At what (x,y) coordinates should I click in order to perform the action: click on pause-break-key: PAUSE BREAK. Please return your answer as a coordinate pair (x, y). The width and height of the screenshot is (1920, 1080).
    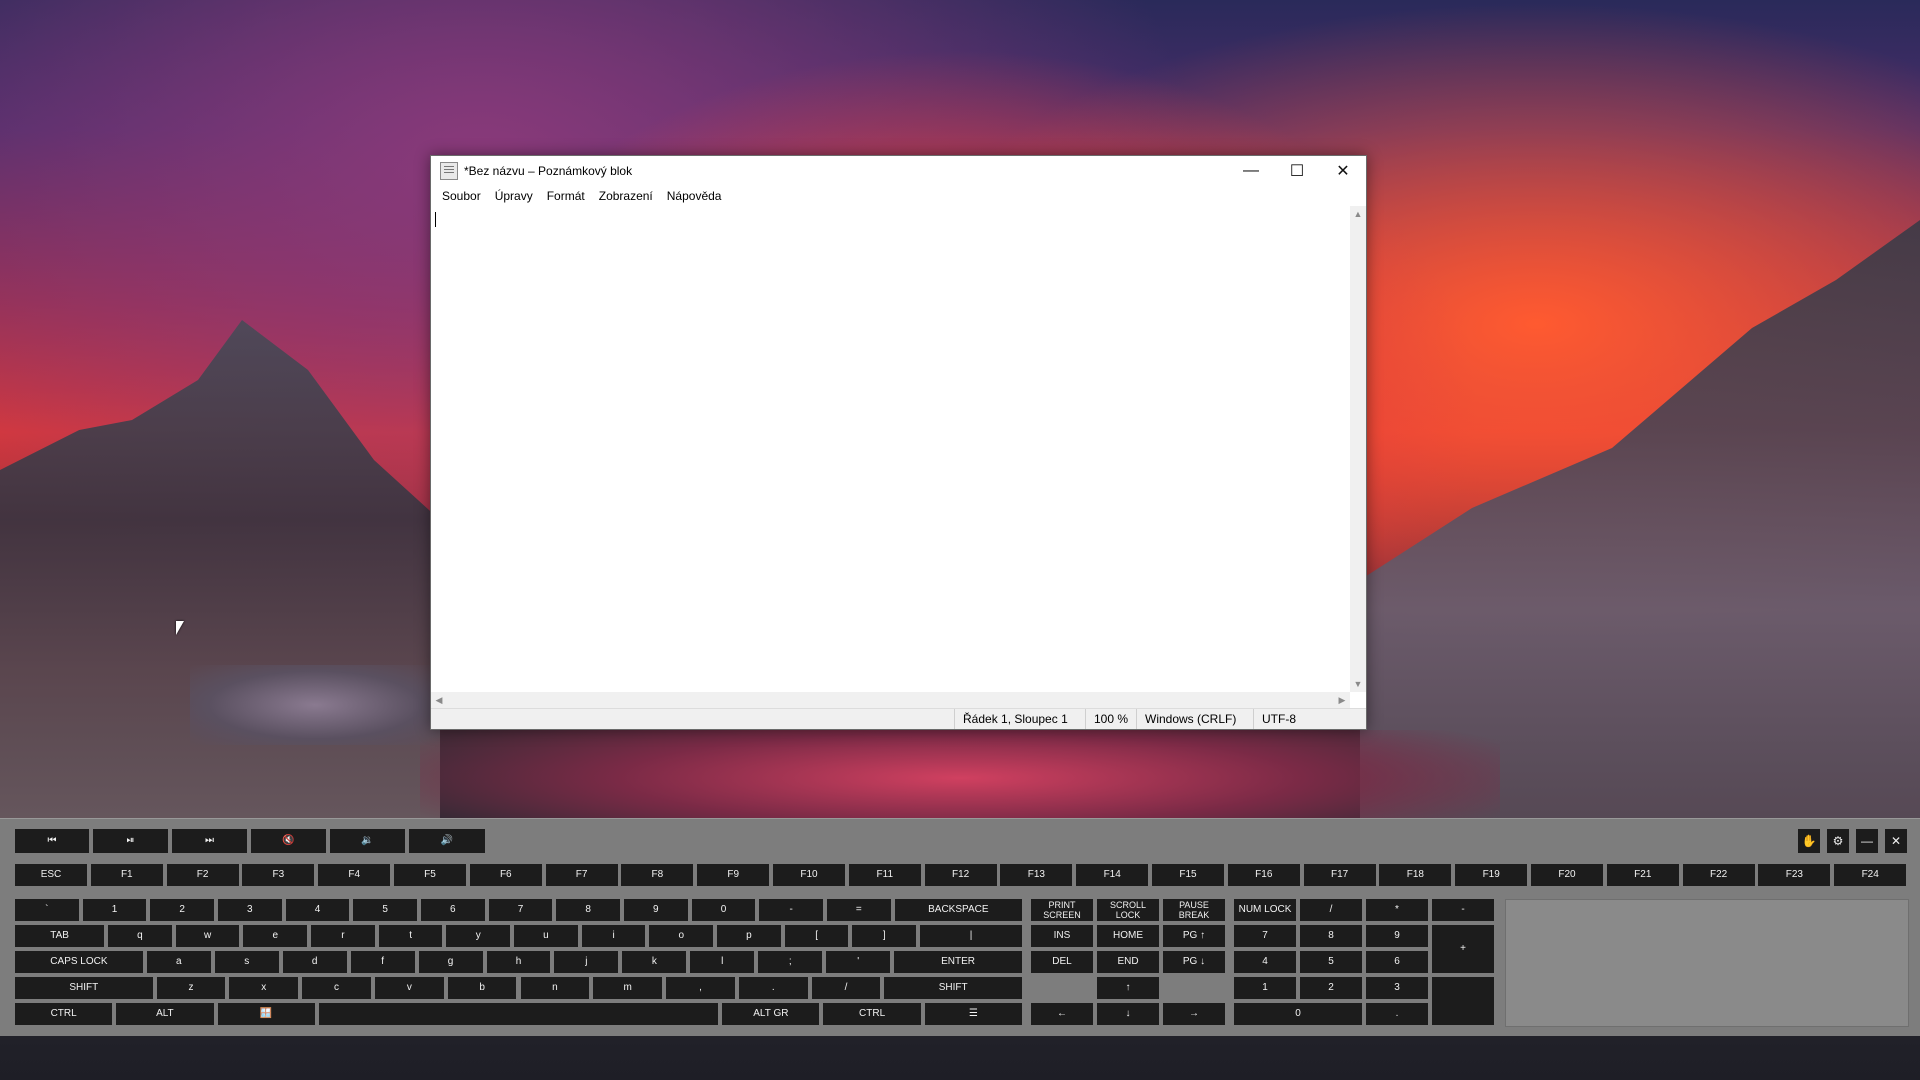
    Looking at the image, I should click on (1194, 910).